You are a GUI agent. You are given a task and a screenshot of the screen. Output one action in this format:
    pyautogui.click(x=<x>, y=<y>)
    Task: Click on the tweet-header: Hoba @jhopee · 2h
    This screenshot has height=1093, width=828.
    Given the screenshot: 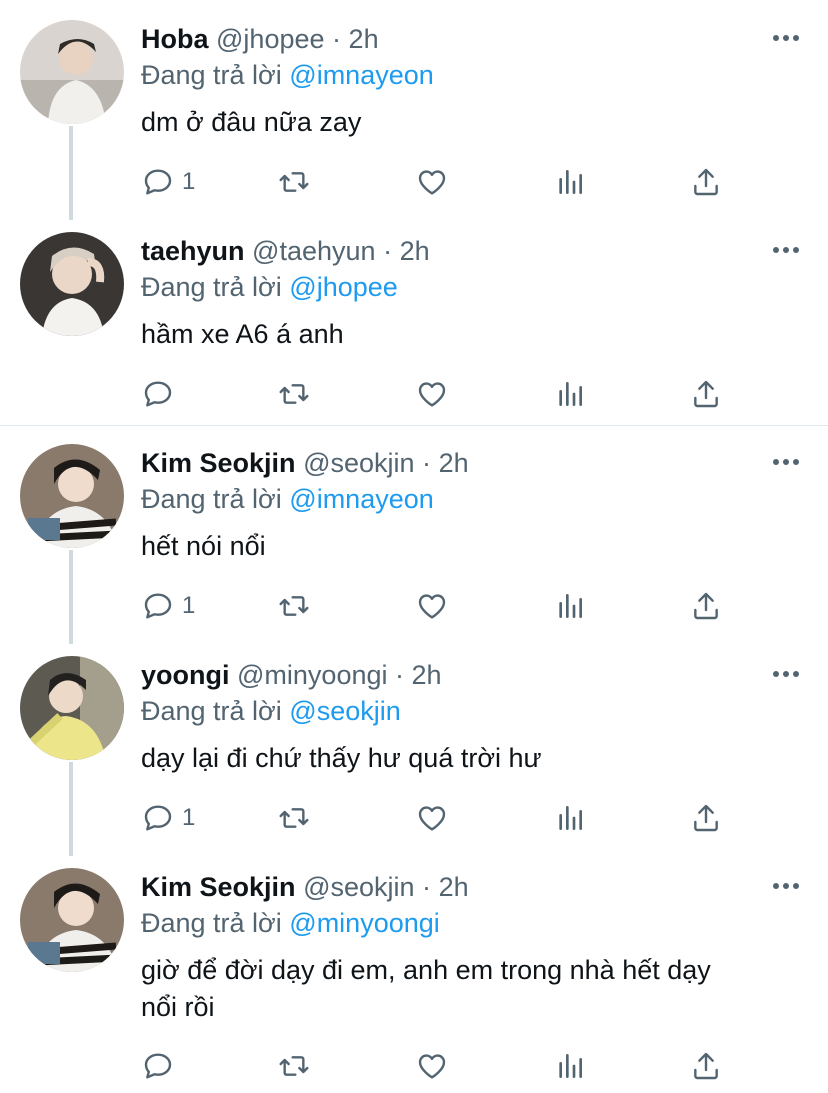 What is the action you would take?
    pyautogui.click(x=260, y=39)
    